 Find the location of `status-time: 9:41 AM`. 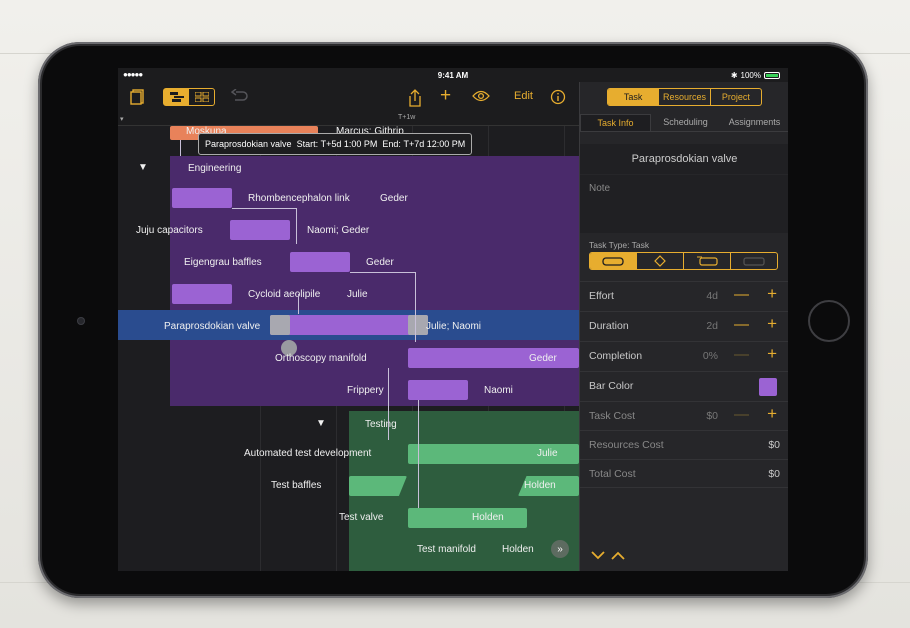

status-time: 9:41 AM is located at coordinates (453, 75).